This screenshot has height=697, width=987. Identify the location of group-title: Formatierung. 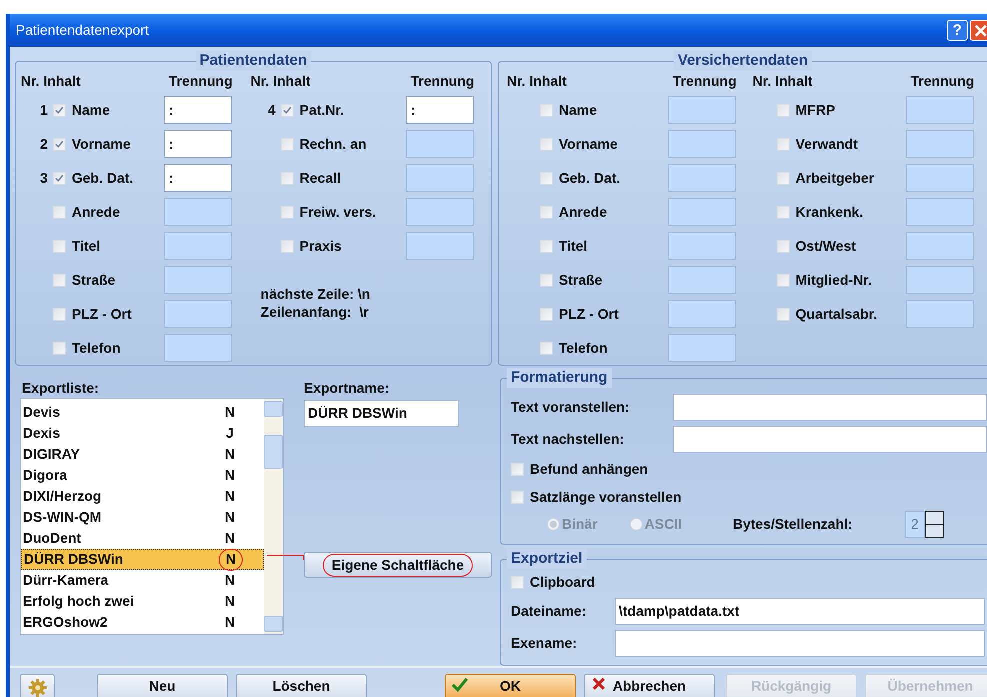
(559, 378).